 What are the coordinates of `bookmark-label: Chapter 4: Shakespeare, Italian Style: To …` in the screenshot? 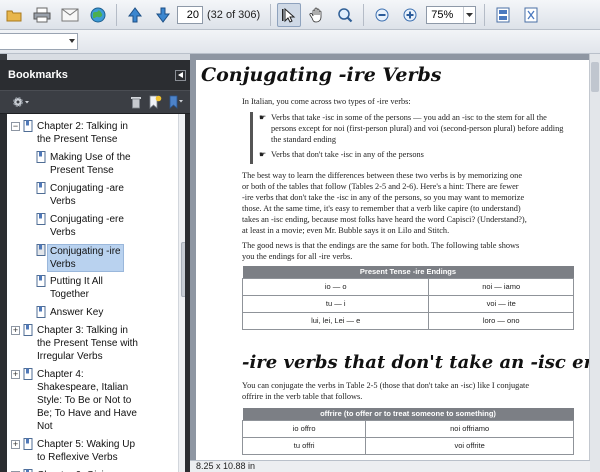 It's located at (87, 400).